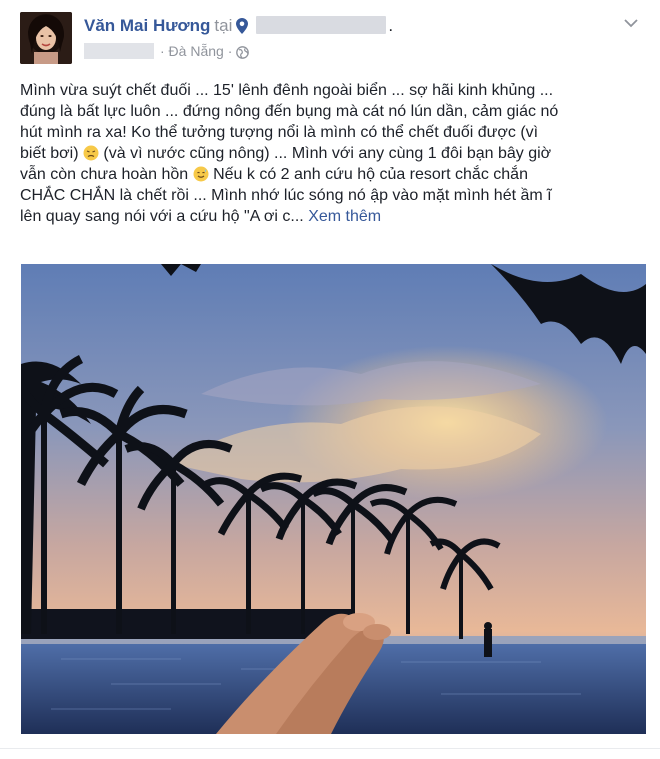 The width and height of the screenshot is (660, 759). I want to click on avatar-image, so click(46, 38).